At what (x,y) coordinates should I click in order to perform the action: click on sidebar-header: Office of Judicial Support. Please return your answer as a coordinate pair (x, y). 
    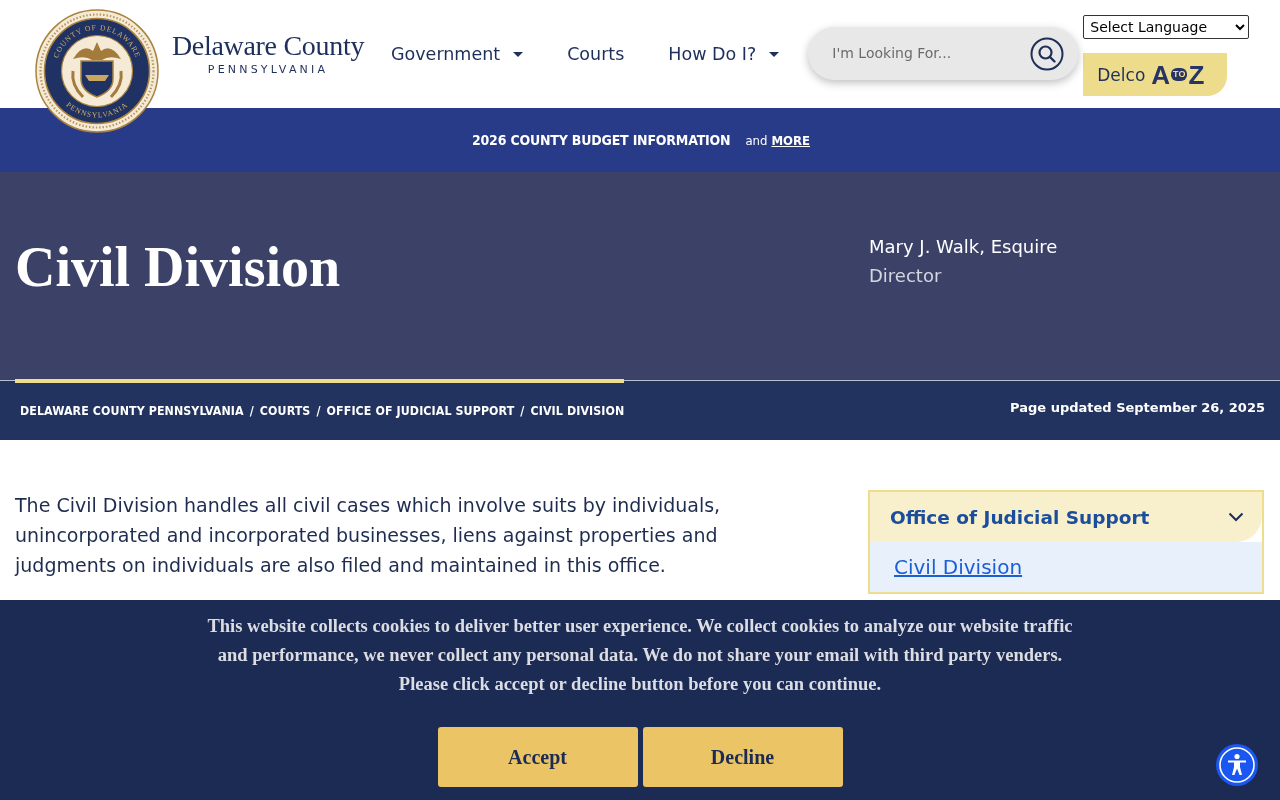
    Looking at the image, I should click on (1066, 517).